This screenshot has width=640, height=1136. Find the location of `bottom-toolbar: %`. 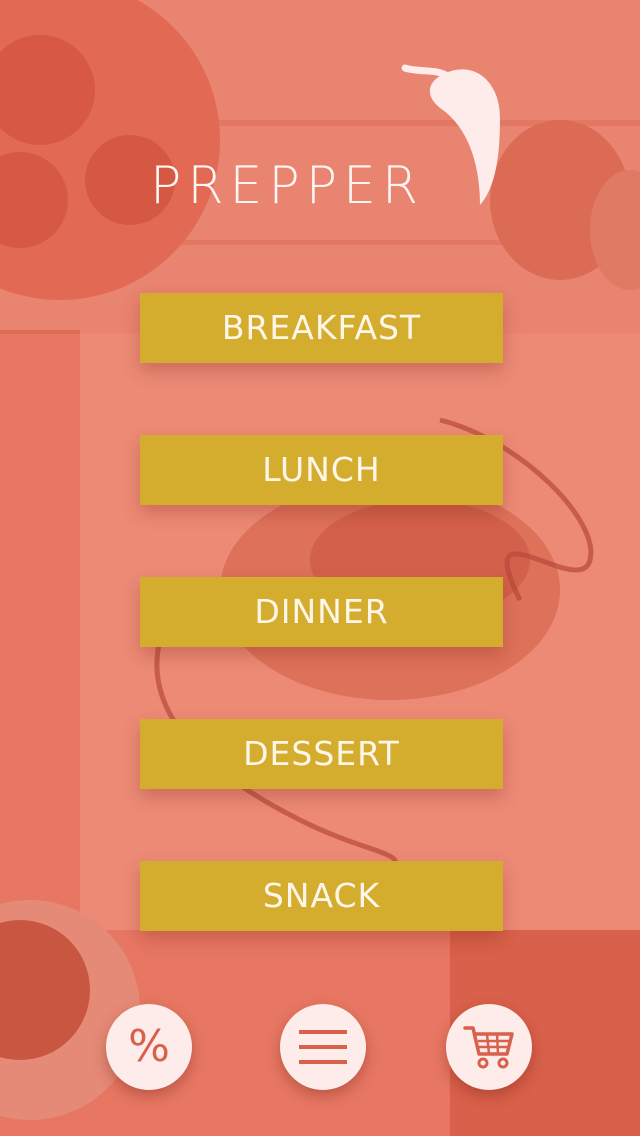

bottom-toolbar: % is located at coordinates (320, 1049).